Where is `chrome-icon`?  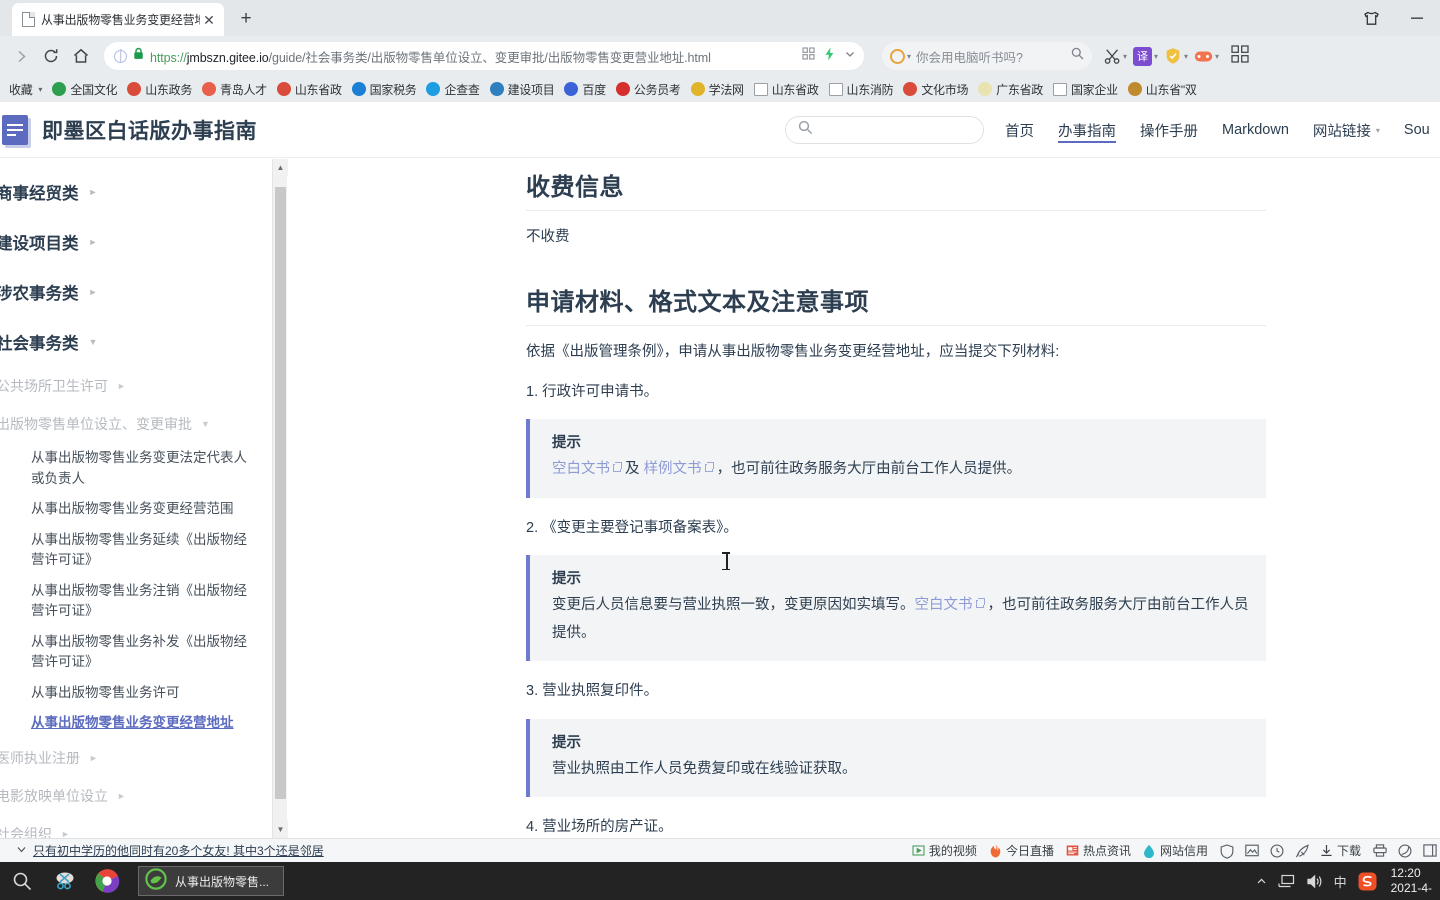
chrome-icon is located at coordinates (107, 881).